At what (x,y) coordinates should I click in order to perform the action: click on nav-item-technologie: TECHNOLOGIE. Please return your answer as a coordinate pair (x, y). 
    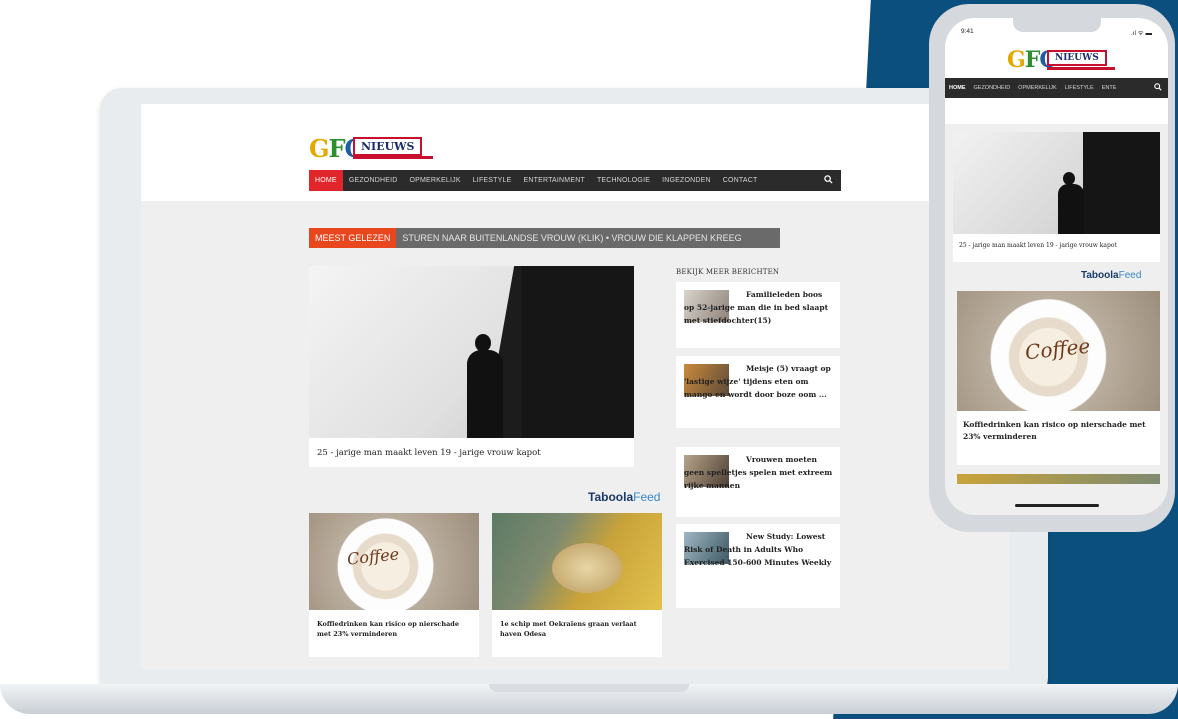
    Looking at the image, I should click on (623, 180).